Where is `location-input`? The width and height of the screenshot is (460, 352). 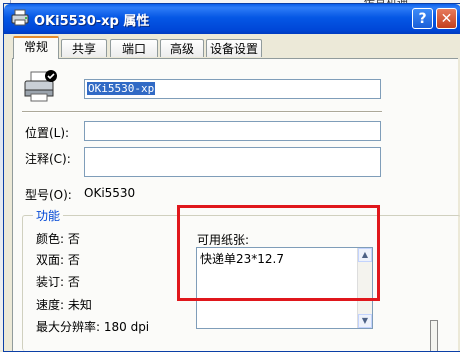
location-input is located at coordinates (232, 131).